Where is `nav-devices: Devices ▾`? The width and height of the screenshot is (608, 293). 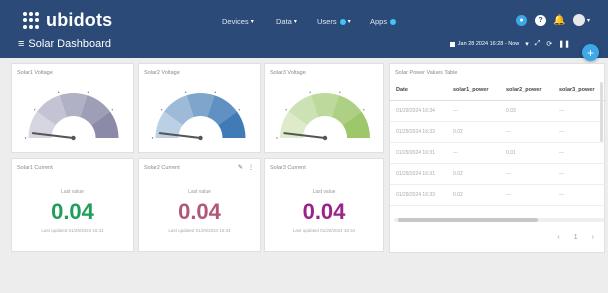
nav-devices: Devices ▾ is located at coordinates (238, 21).